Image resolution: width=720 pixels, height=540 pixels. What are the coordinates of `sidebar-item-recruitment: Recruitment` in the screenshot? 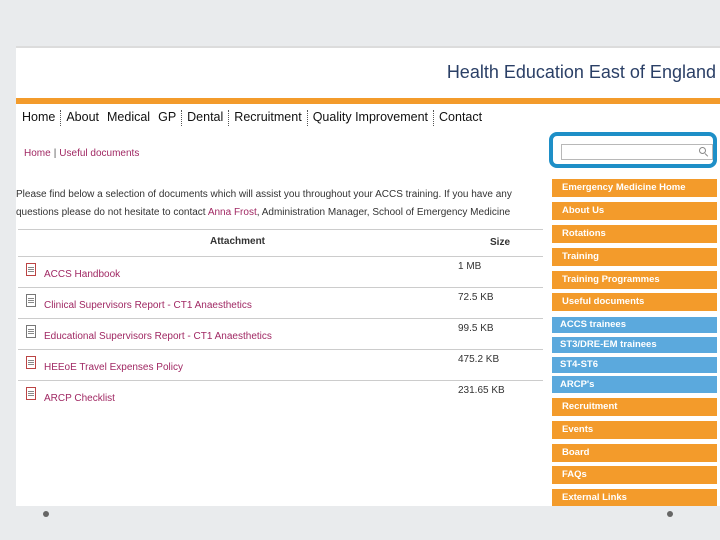 It's located at (634, 407).